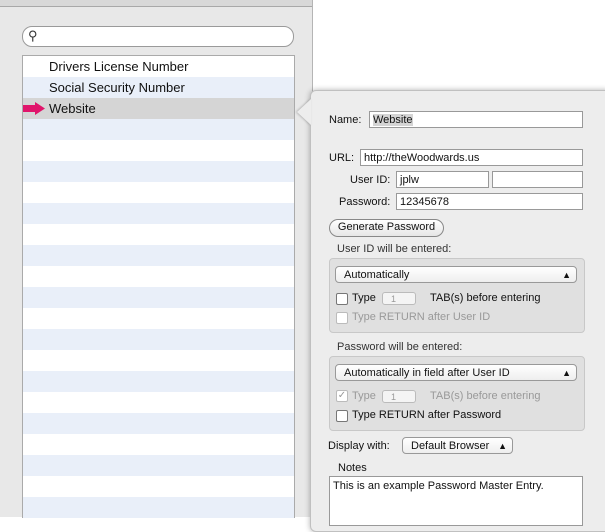 The height and width of the screenshot is (532, 605). What do you see at coordinates (119, 66) in the screenshot?
I see `list-item-label: Drivers License Number` at bounding box center [119, 66].